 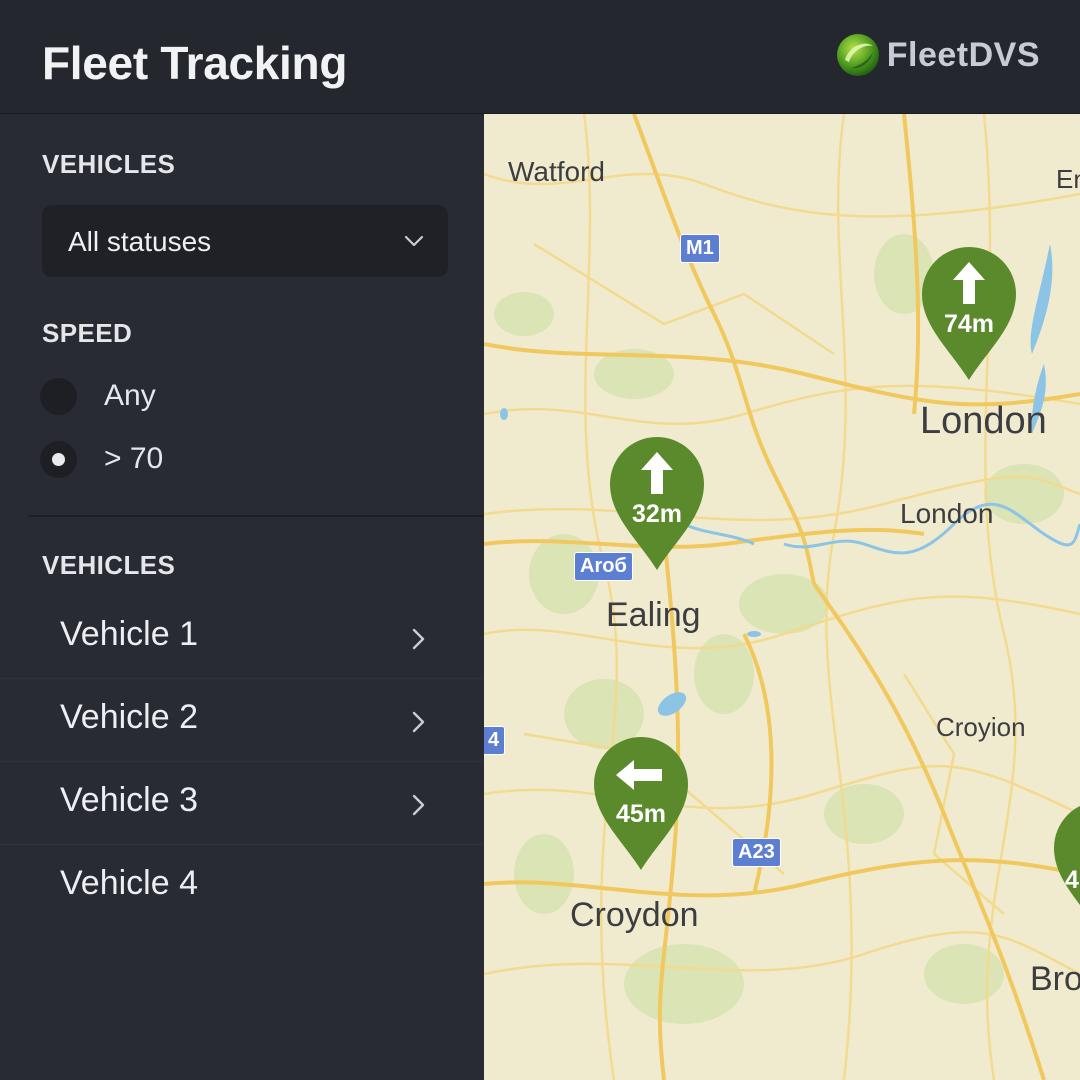 What do you see at coordinates (1072, 880) in the screenshot?
I see `marker-label: 4` at bounding box center [1072, 880].